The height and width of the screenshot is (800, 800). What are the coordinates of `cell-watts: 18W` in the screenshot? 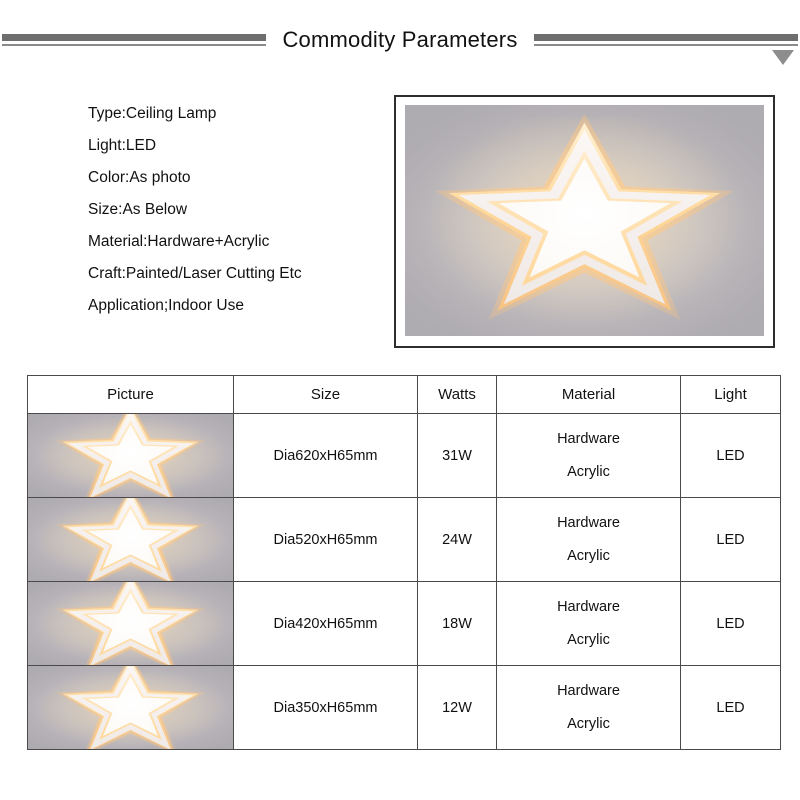 It's located at (457, 623).